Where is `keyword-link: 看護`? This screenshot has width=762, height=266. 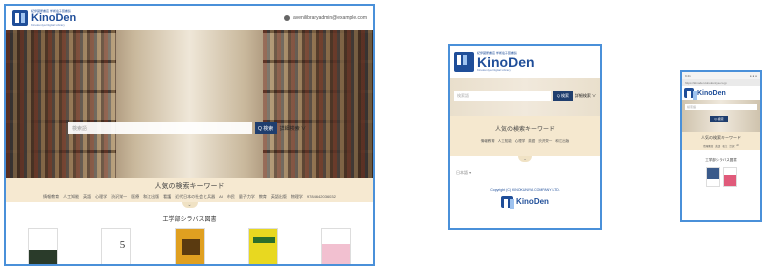
keyword-link: 看護 is located at coordinates (167, 197).